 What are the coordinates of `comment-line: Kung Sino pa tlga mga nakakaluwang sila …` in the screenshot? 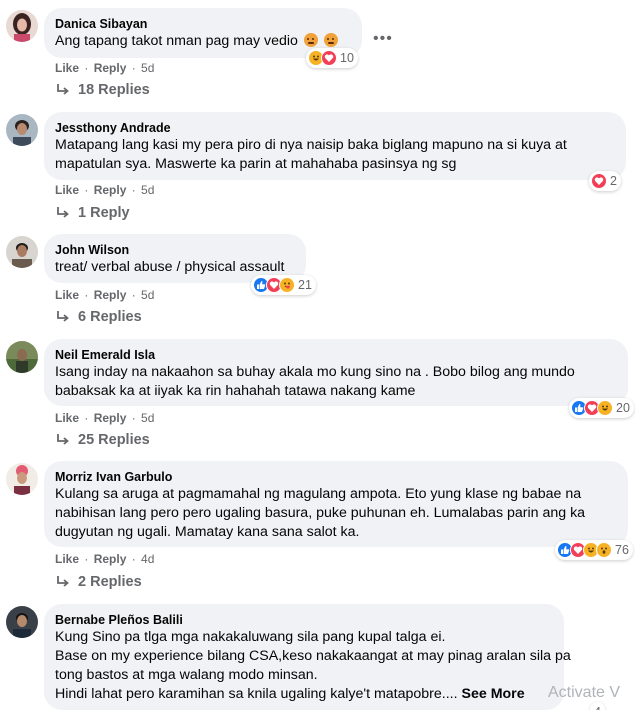 It's located at (250, 637).